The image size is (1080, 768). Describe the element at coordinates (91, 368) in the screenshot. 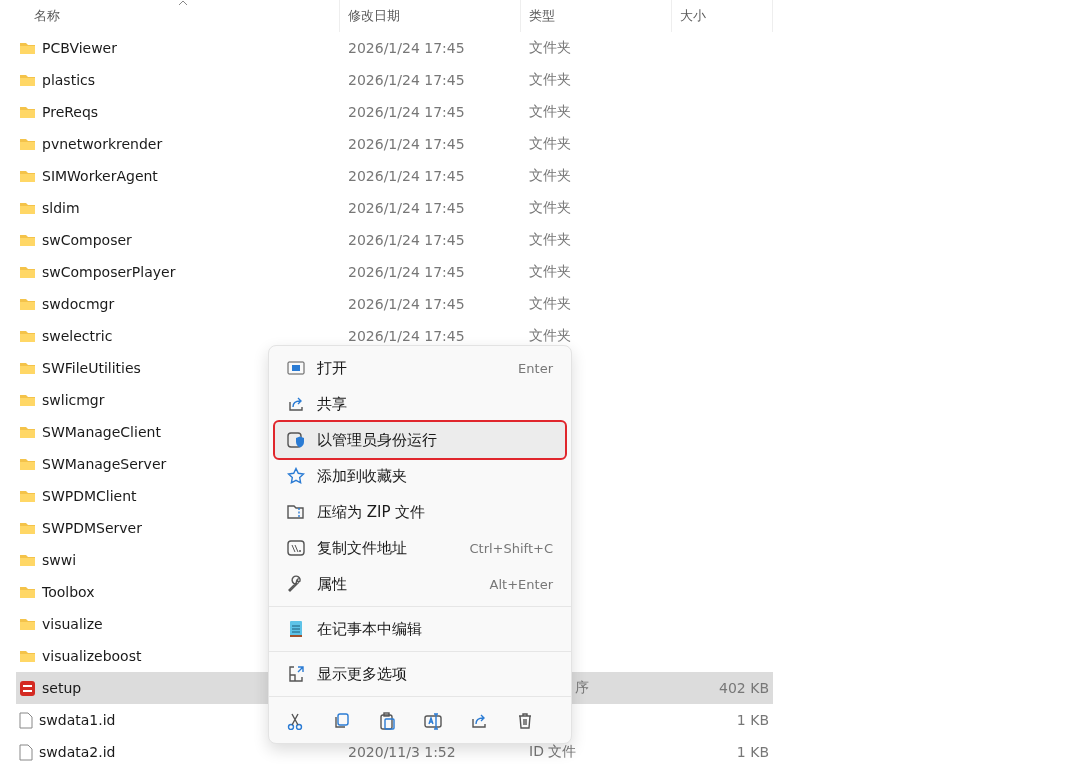

I see `file-name: SWFileUtilities` at that location.